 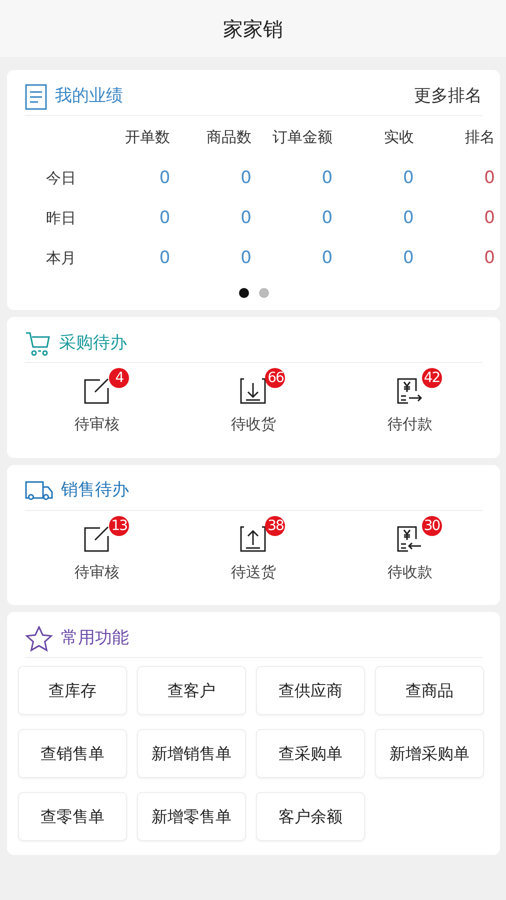 What do you see at coordinates (228, 137) in the screenshot?
I see `column-header: 商品数` at bounding box center [228, 137].